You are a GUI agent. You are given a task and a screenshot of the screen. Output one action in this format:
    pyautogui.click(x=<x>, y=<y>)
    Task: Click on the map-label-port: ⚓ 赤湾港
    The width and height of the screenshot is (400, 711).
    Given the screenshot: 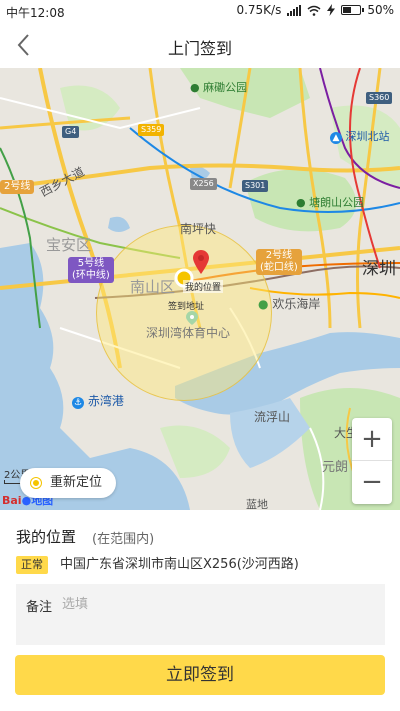 What is the action you would take?
    pyautogui.click(x=98, y=401)
    